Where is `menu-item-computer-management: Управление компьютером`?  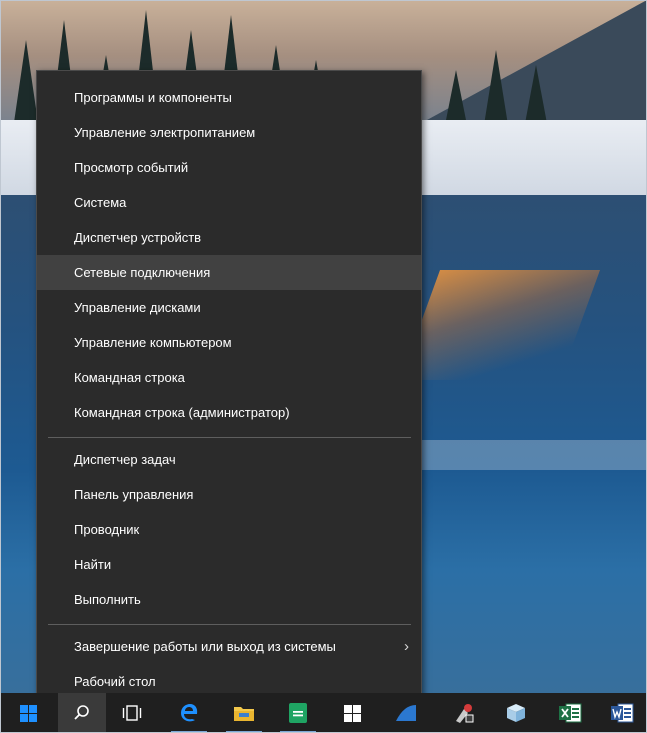
menu-item-computer-management: Управление компьютером is located at coordinates (229, 342).